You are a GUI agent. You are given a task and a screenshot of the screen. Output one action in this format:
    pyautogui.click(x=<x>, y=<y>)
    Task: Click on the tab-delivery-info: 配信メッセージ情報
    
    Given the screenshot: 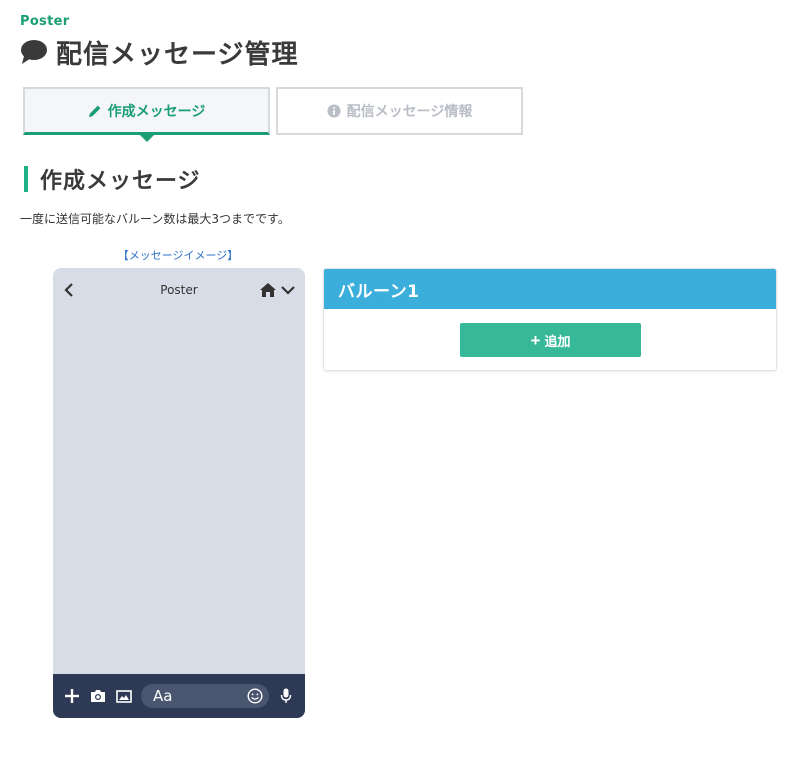 What is the action you would take?
    pyautogui.click(x=399, y=111)
    